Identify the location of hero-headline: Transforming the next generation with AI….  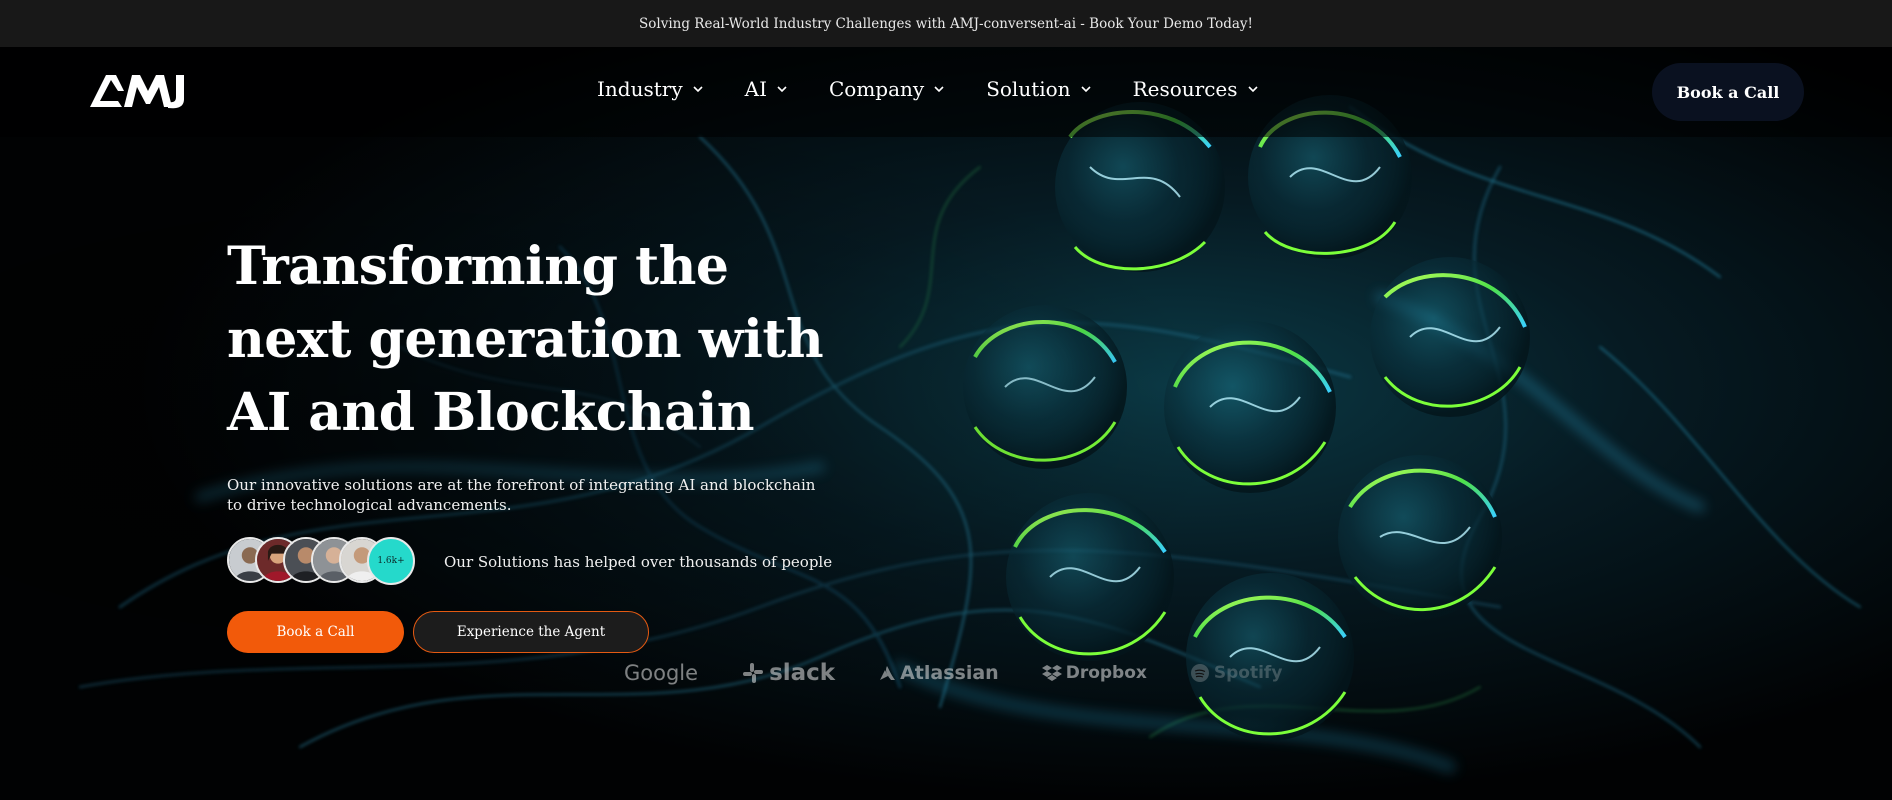
(525, 339).